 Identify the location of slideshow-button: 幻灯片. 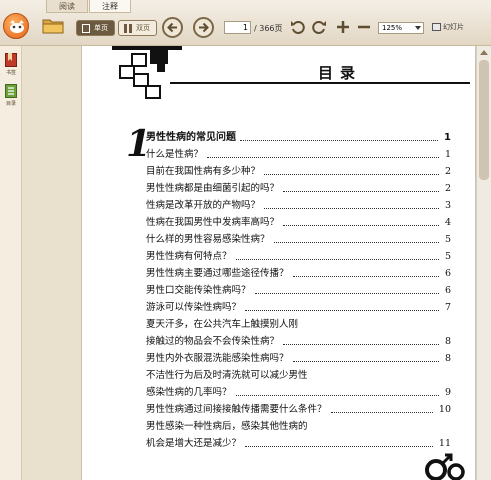
(448, 27).